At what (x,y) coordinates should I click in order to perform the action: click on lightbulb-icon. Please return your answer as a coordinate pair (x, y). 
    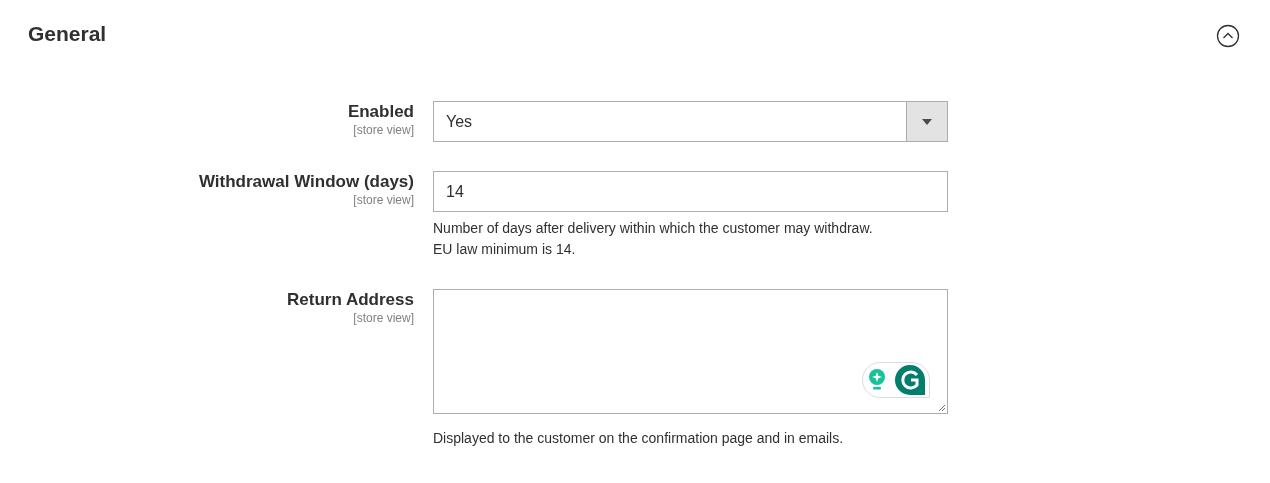
    Looking at the image, I should click on (876, 380).